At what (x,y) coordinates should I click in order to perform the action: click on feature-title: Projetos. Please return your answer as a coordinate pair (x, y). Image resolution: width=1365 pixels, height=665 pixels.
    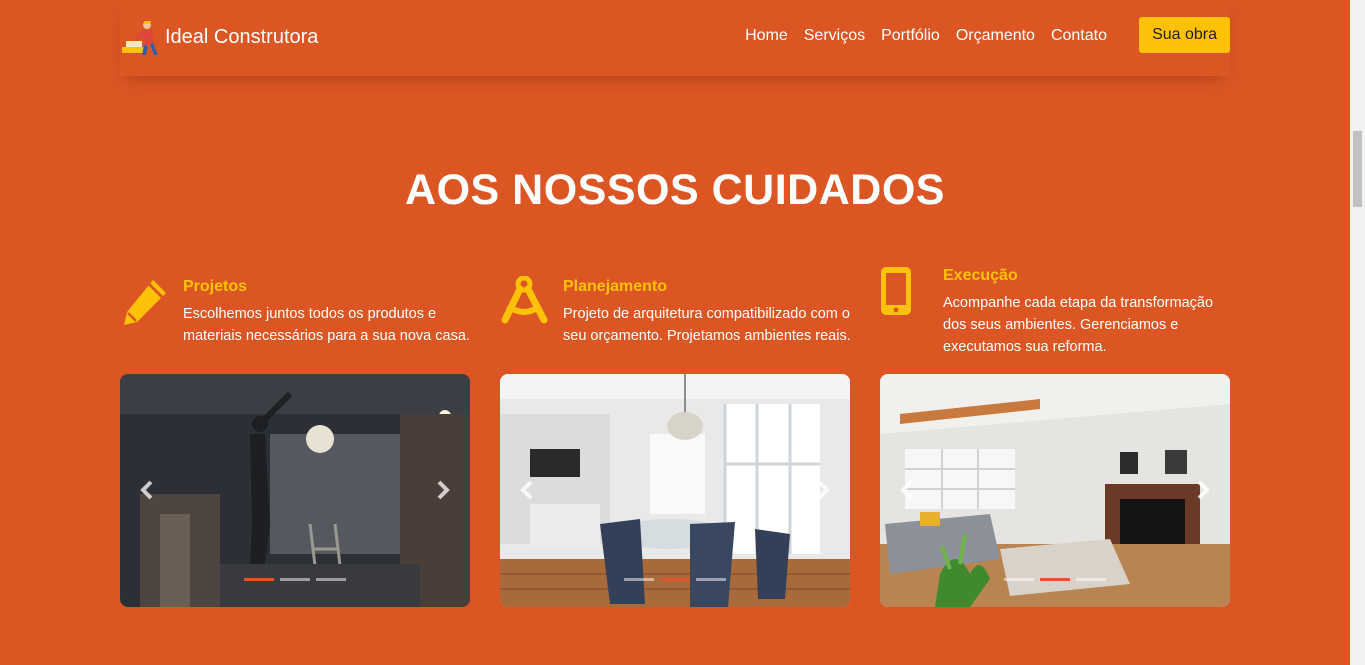
    Looking at the image, I should click on (215, 286).